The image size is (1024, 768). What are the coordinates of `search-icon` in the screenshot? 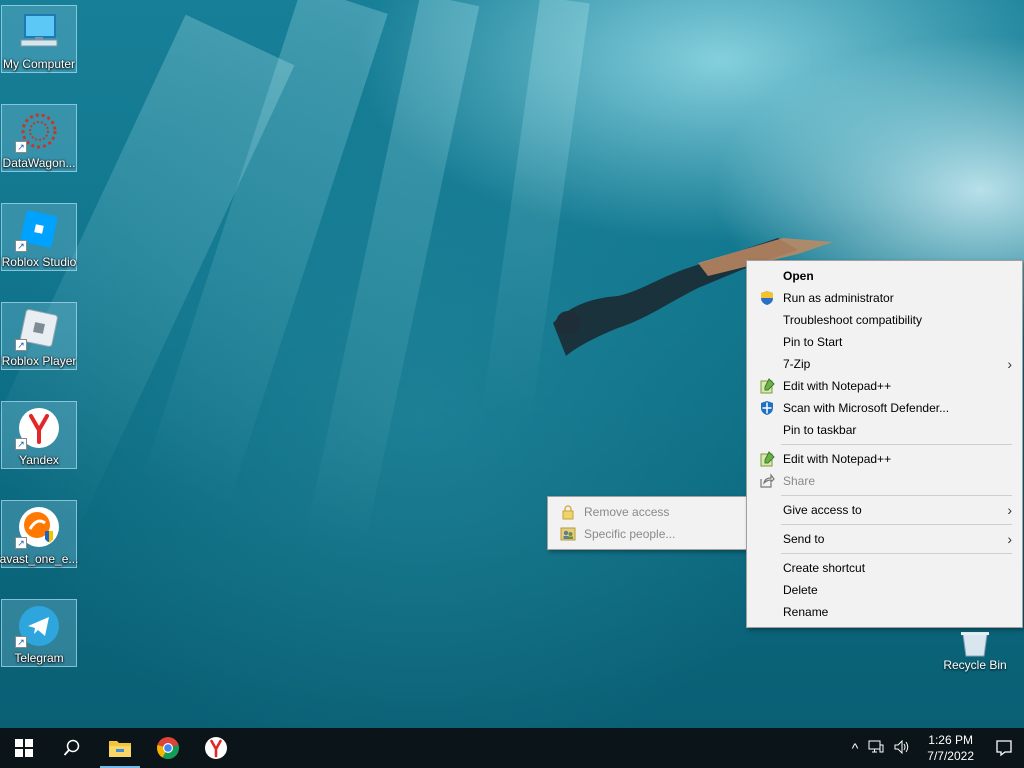 It's located at (71, 747).